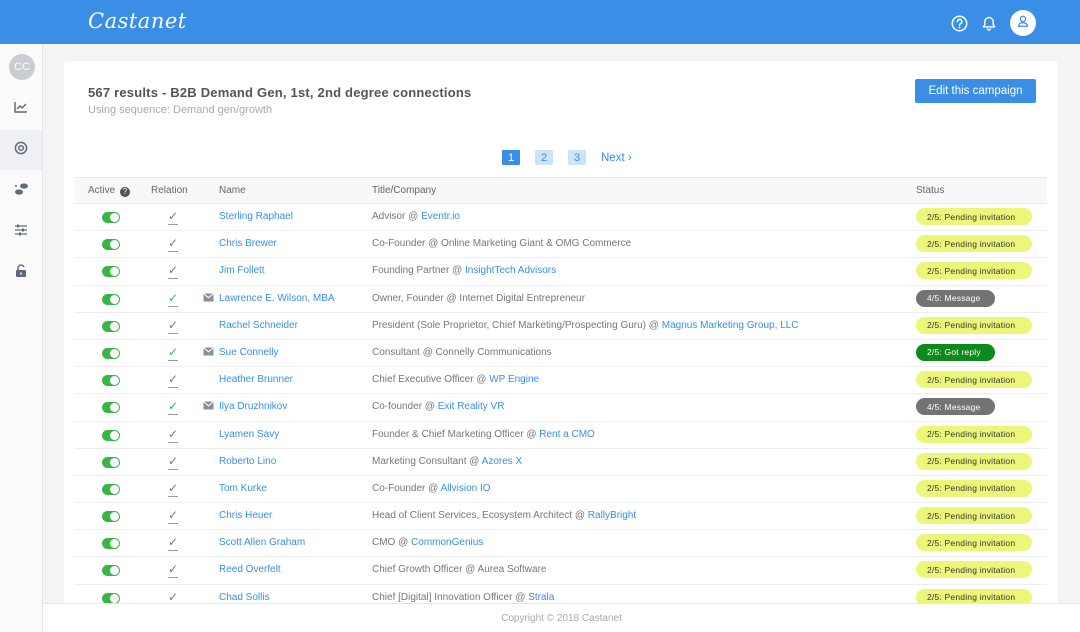 This screenshot has width=1080, height=632. I want to click on contact-name-link: Tom Kurke, so click(243, 488).